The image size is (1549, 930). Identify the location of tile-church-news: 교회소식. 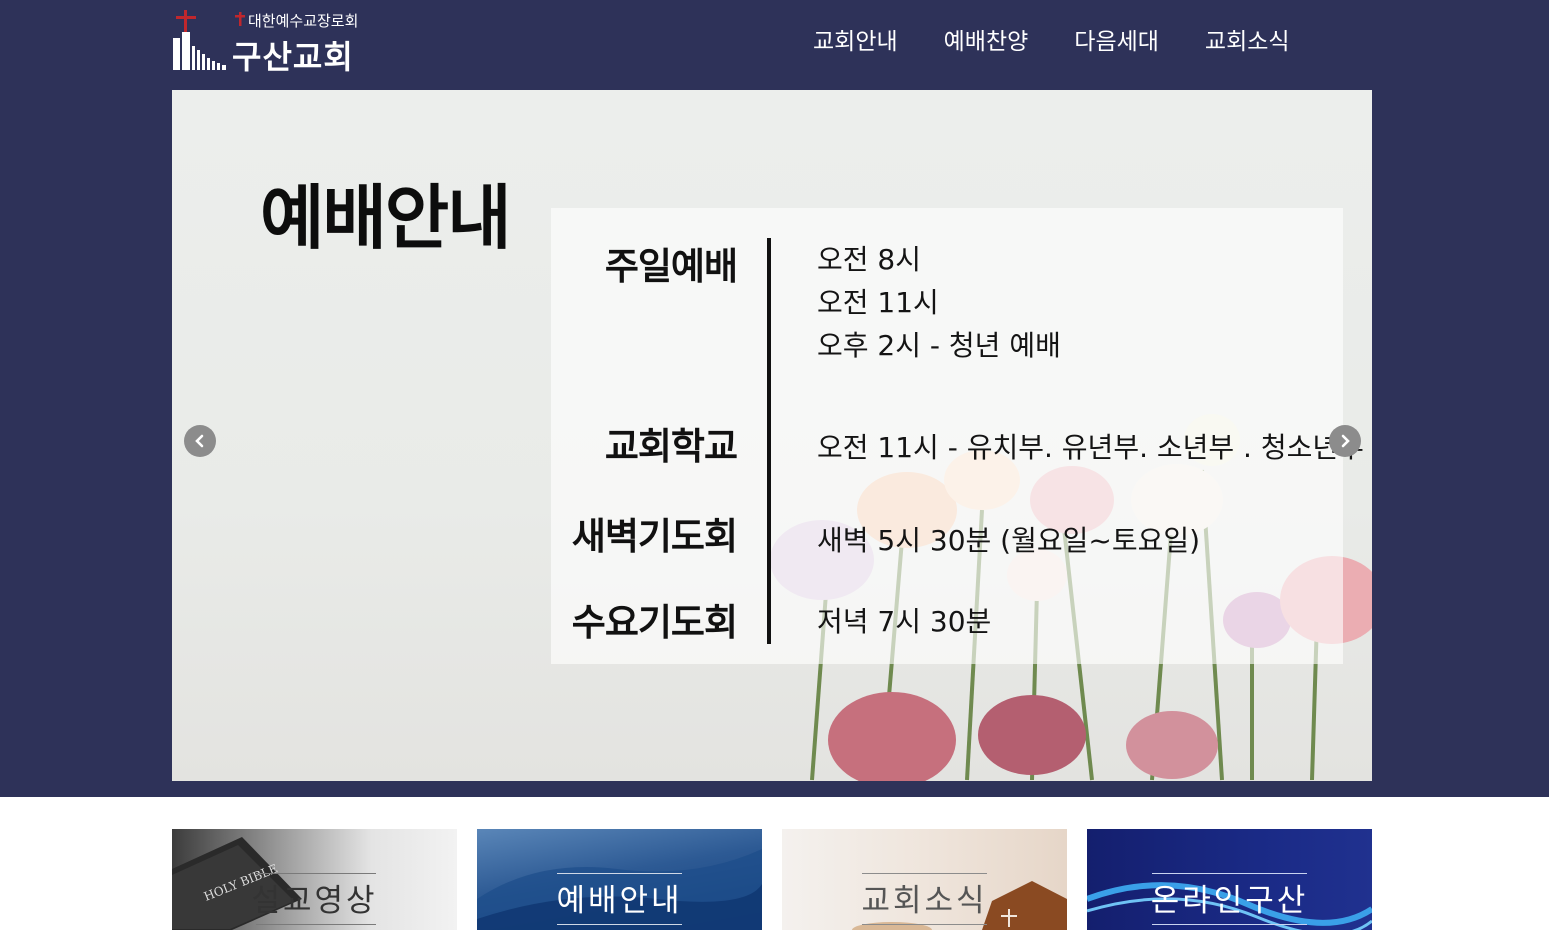
(924, 879).